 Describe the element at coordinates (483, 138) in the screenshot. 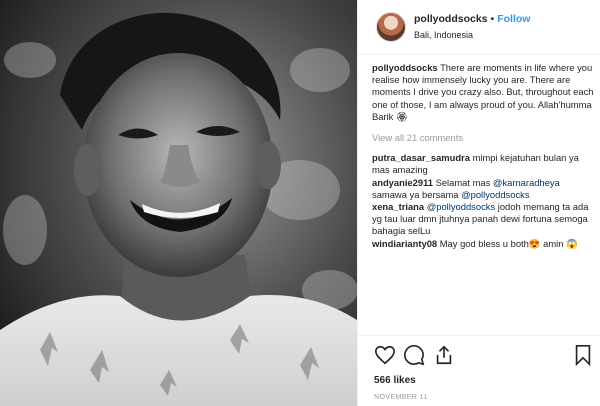

I see `view-all-comments-link: View all 21 comments` at that location.